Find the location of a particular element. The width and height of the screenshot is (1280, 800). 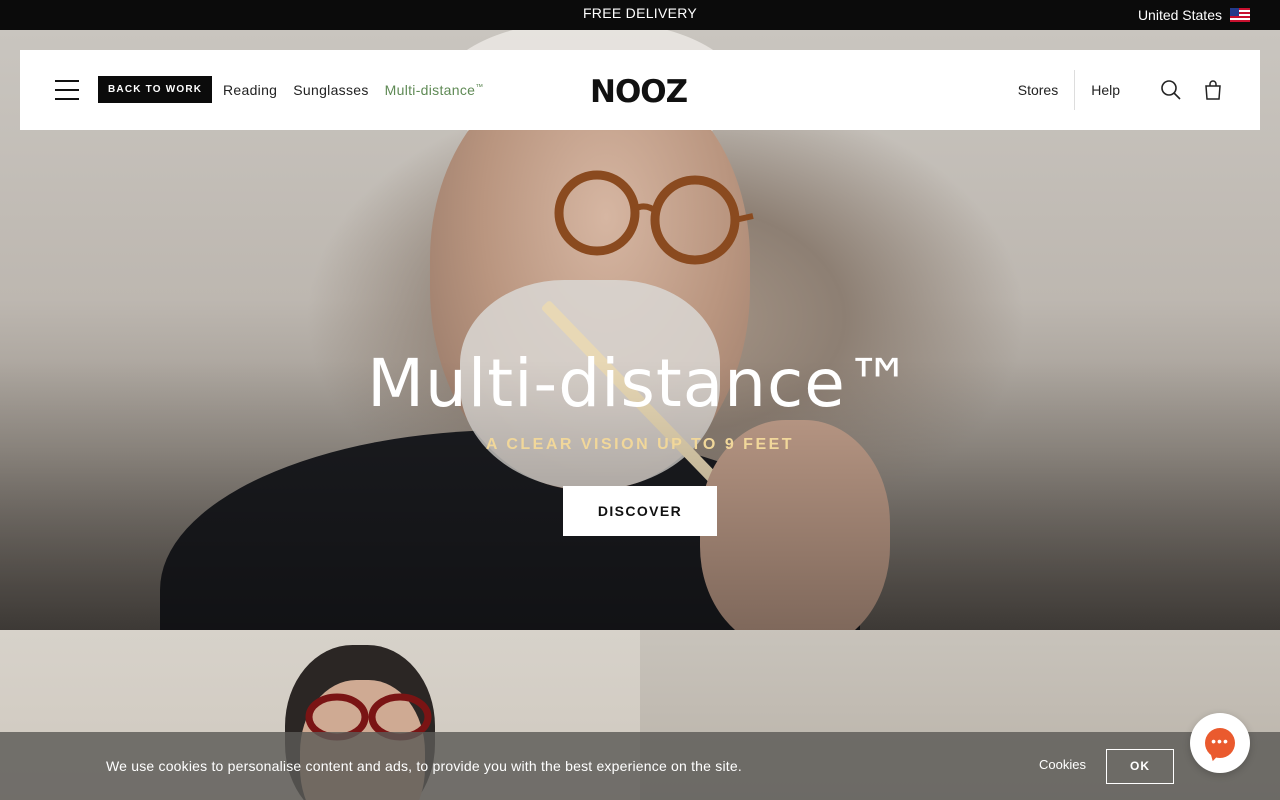

nooz-logo: NOOZ is located at coordinates (639, 92).